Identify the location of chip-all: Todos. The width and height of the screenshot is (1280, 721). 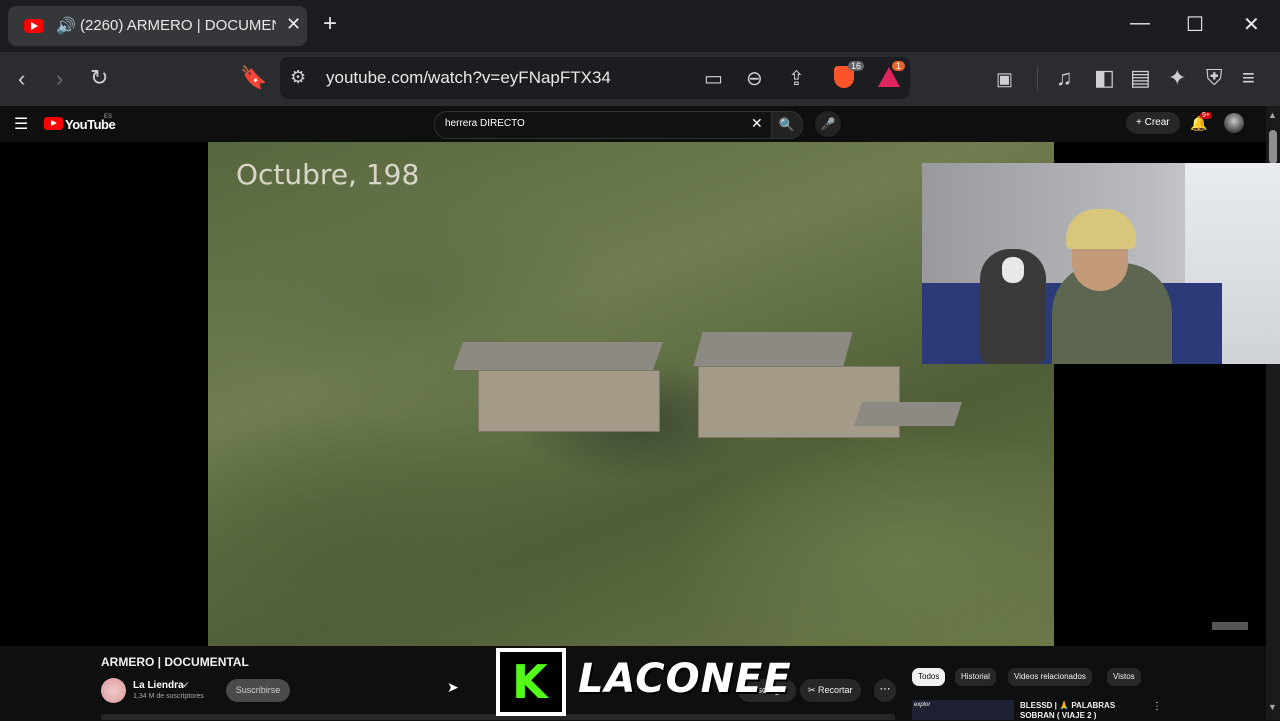
(929, 677).